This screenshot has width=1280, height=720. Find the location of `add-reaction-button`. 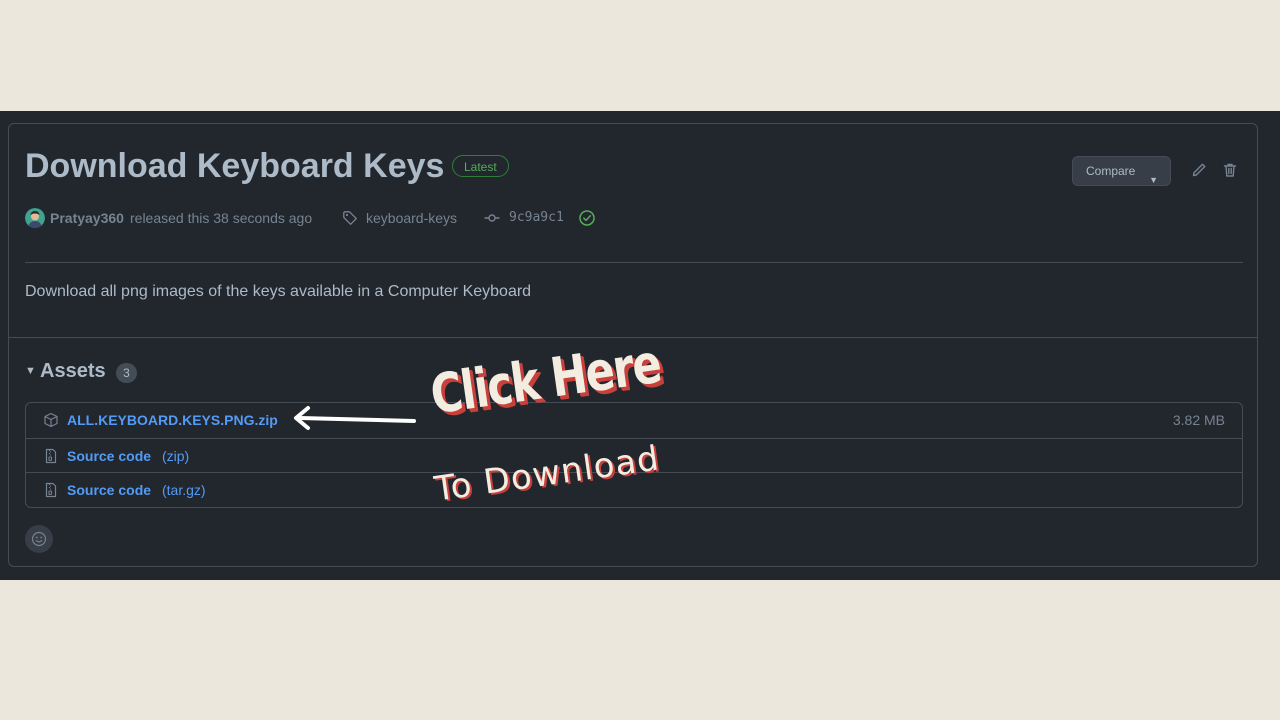

add-reaction-button is located at coordinates (39, 539).